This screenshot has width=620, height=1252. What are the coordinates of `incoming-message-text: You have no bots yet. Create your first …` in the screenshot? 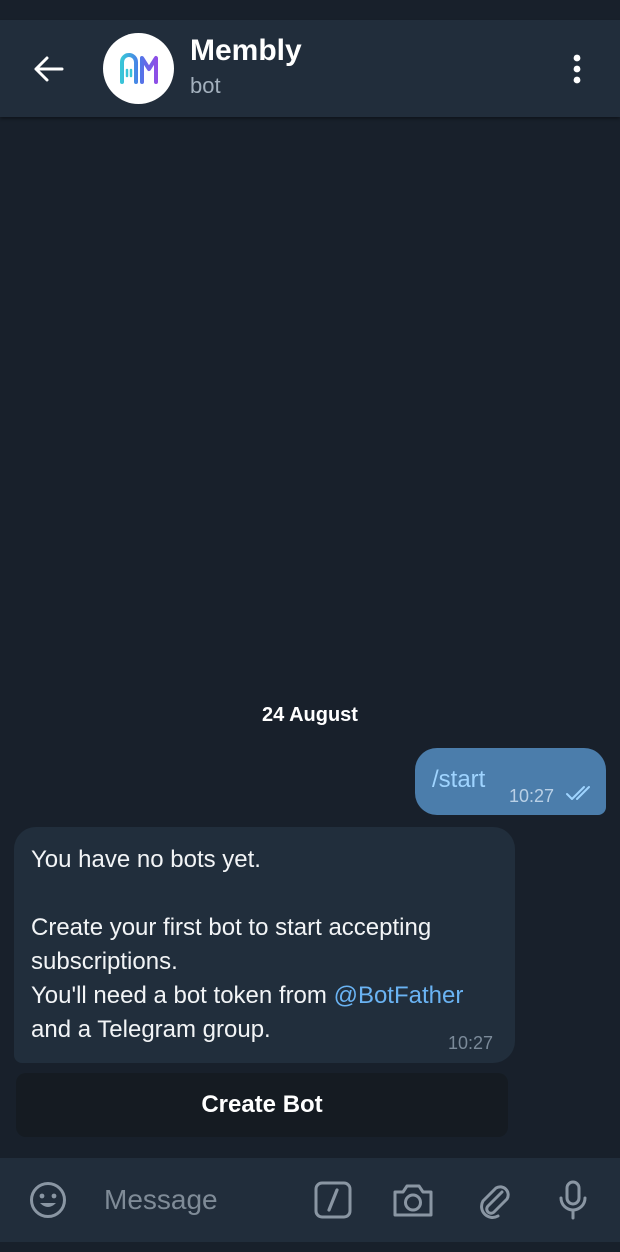 It's located at (266, 945).